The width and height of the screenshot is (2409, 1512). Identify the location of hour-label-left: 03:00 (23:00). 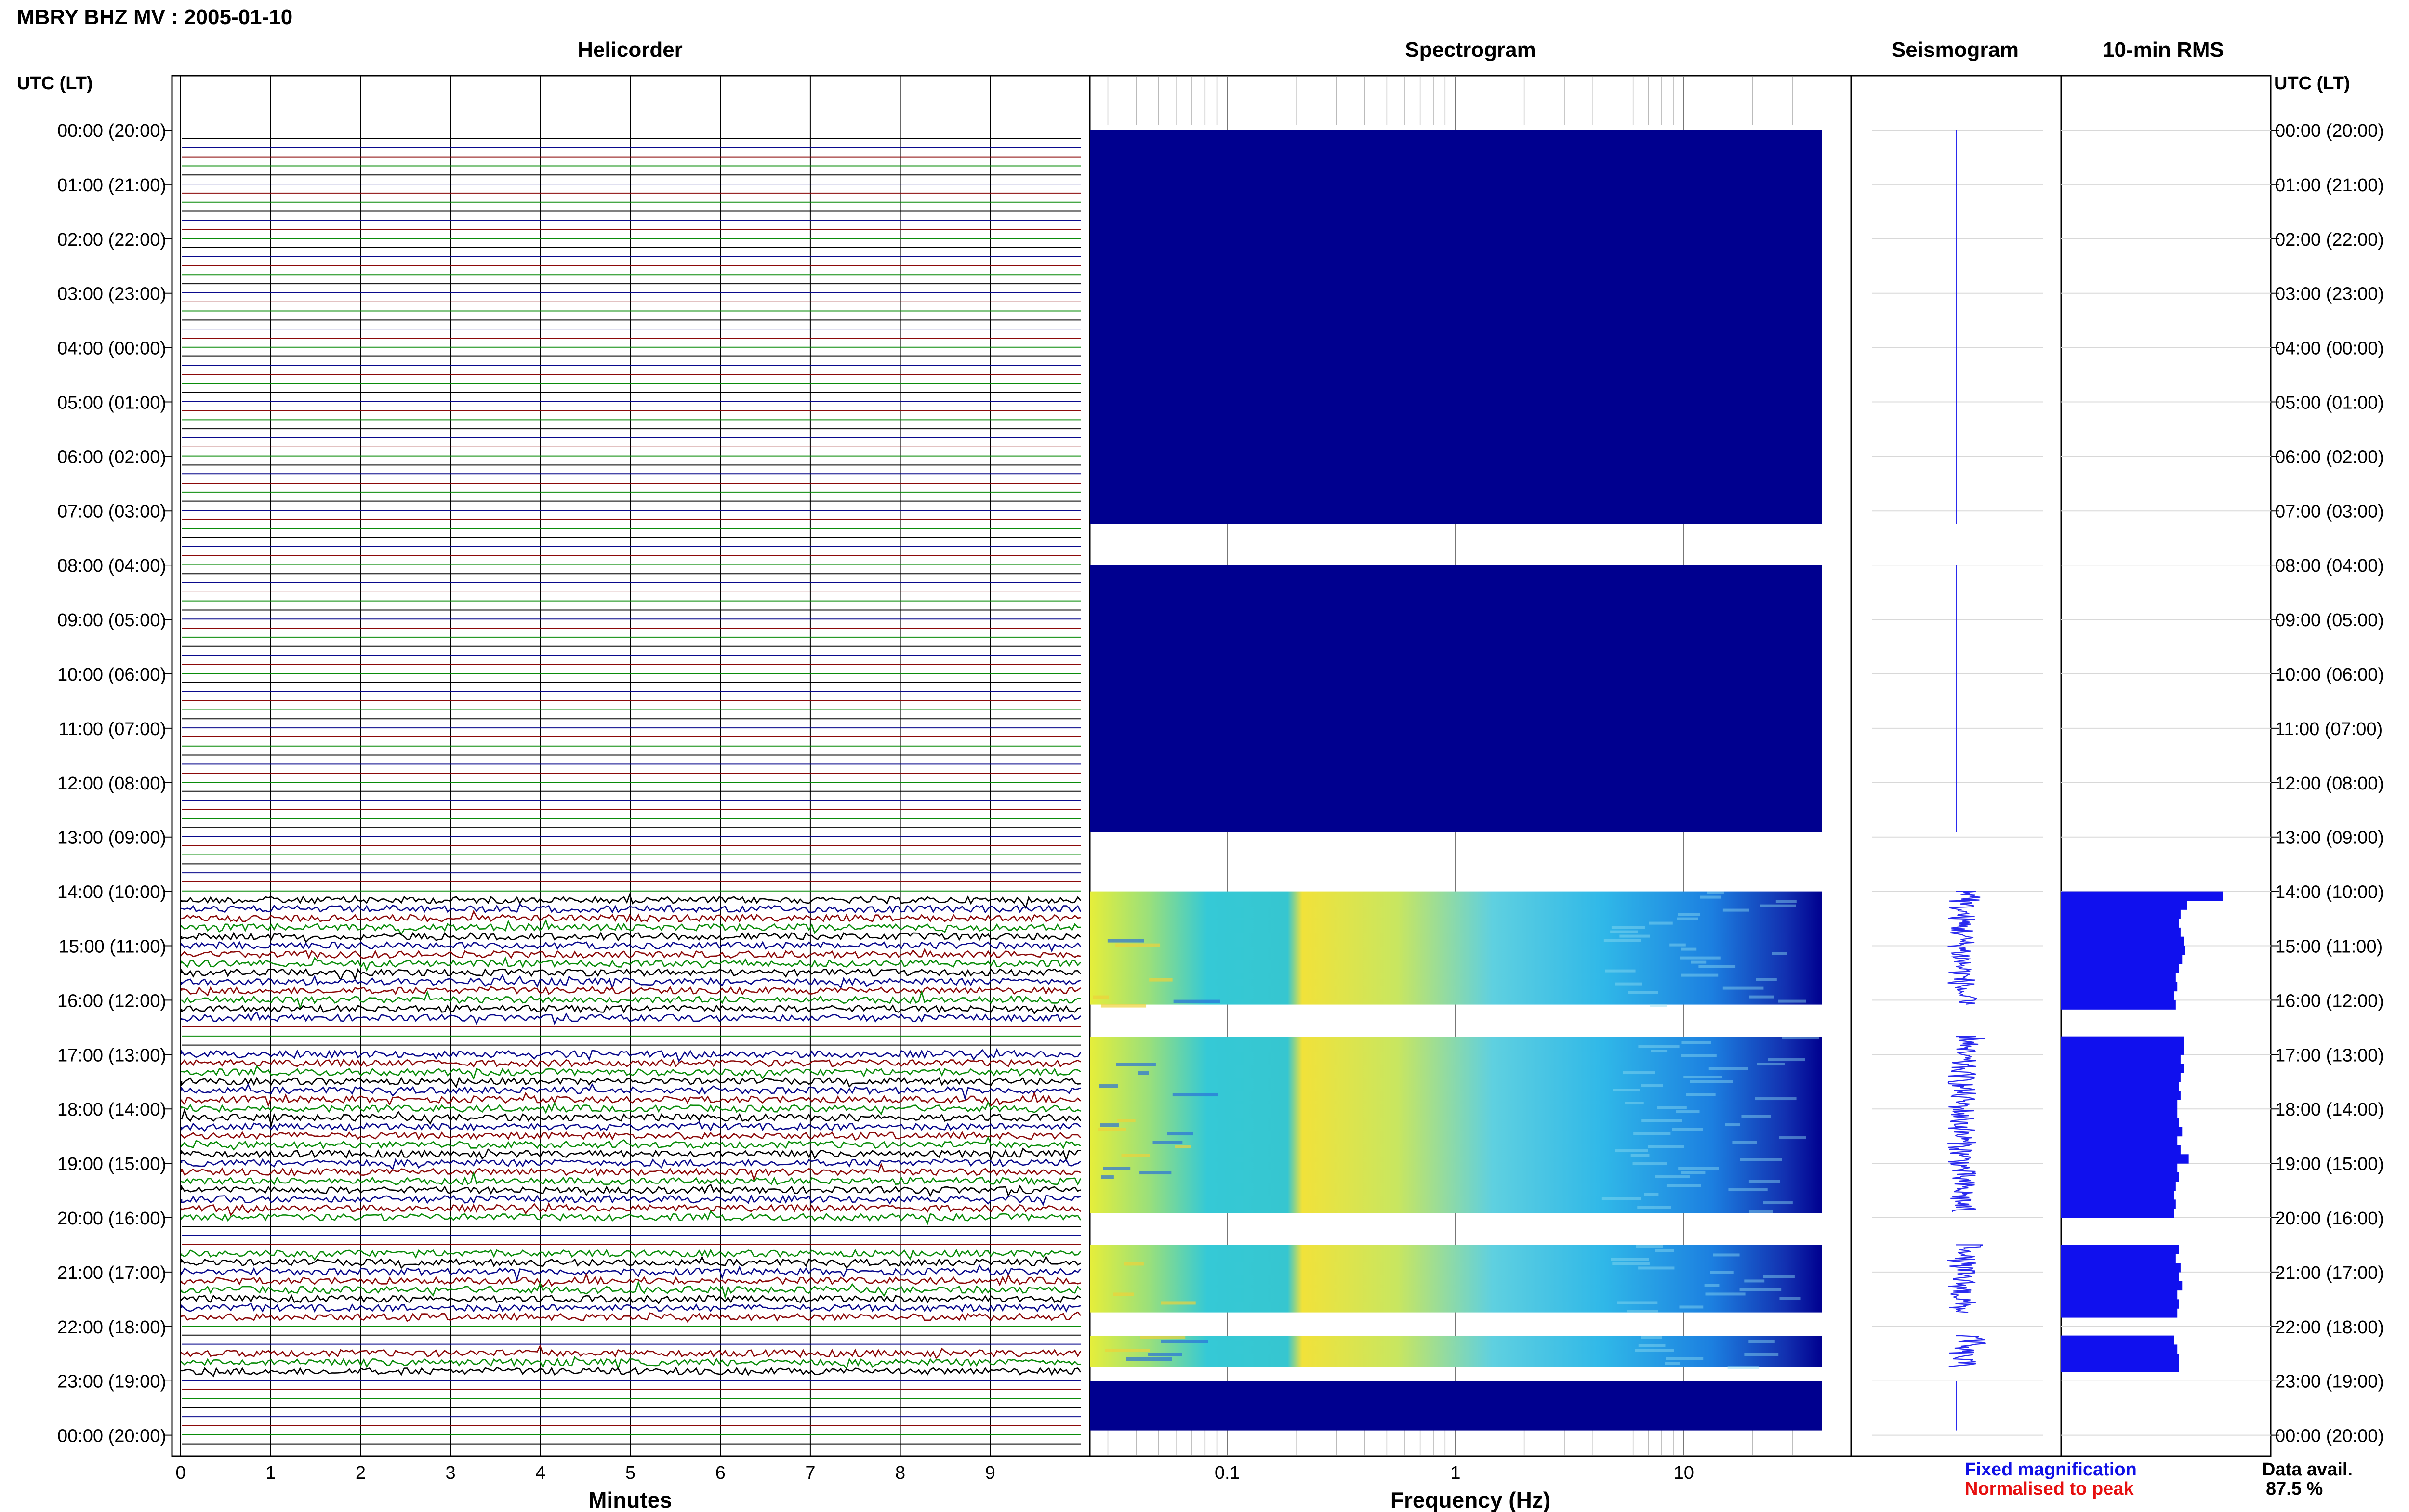
(111, 294).